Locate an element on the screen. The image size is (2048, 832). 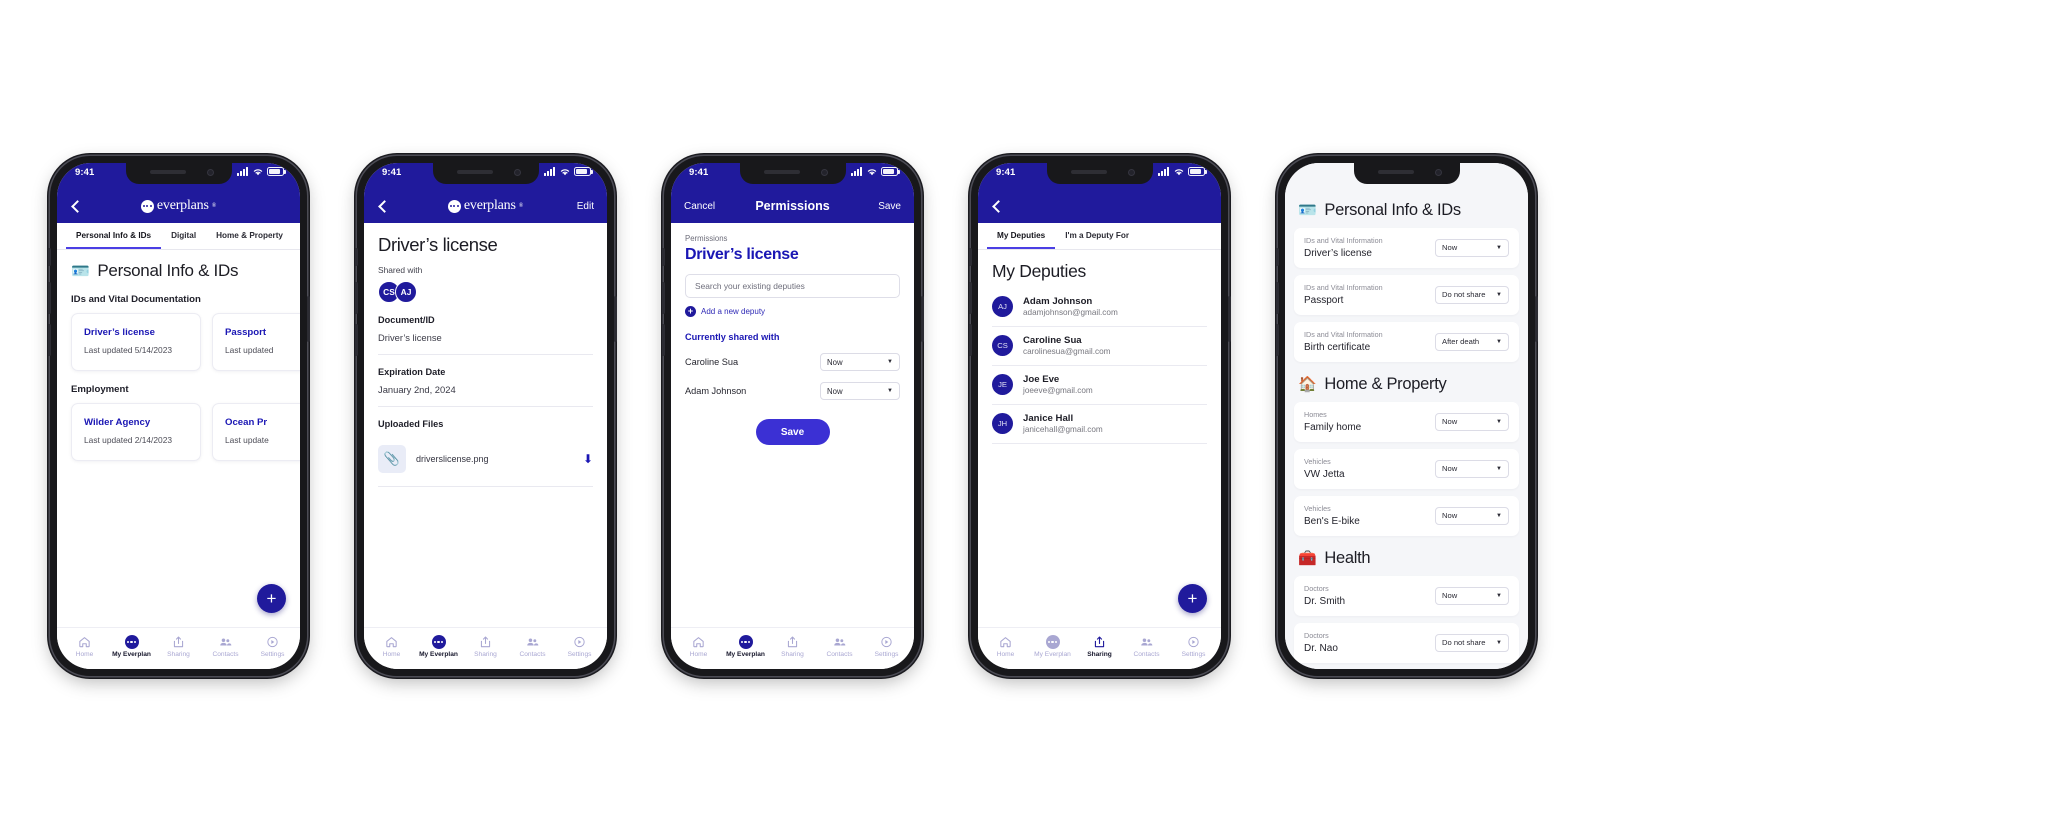
uploaded-files-section: Uploaded Files is located at coordinates (485, 418).